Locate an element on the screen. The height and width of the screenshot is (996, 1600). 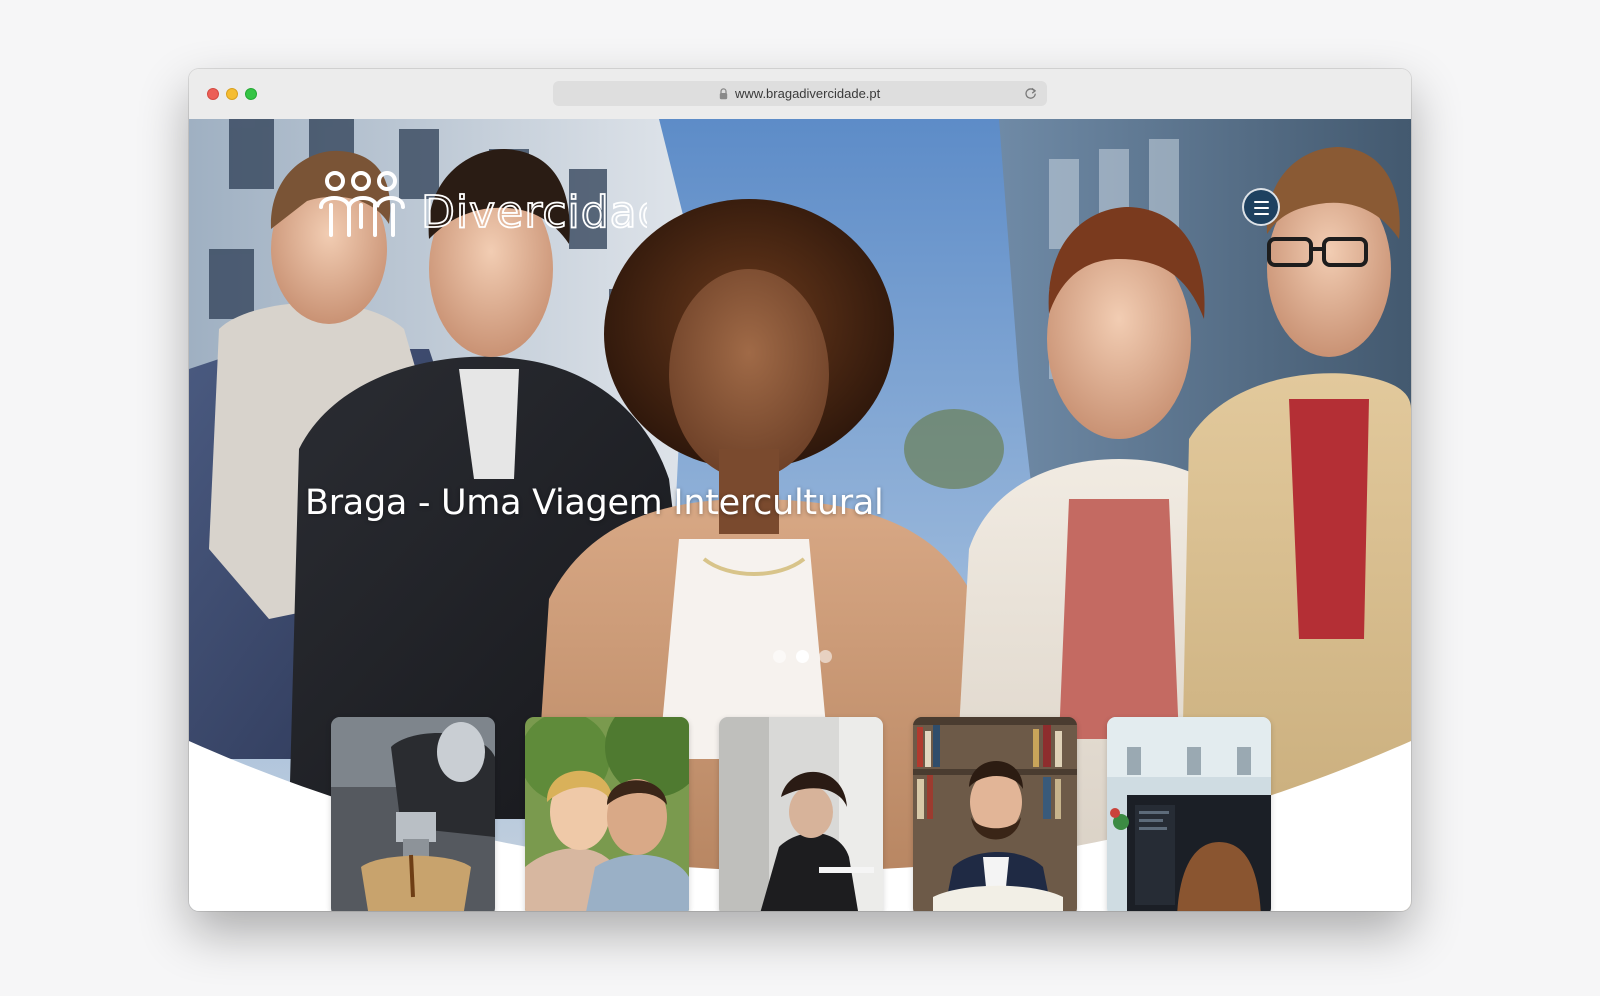
reload-icon is located at coordinates (1030, 93).